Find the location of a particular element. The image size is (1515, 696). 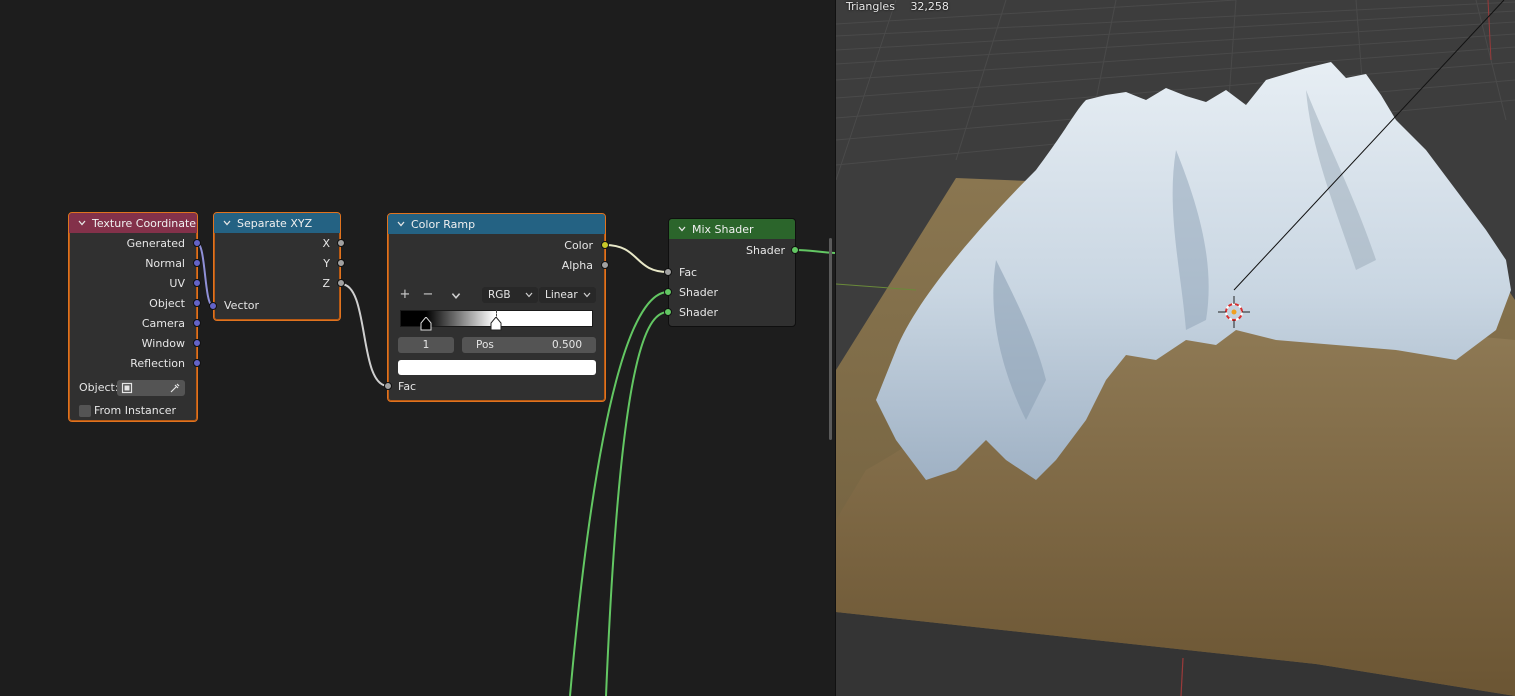

node-header: Mix Shader is located at coordinates (732, 229).